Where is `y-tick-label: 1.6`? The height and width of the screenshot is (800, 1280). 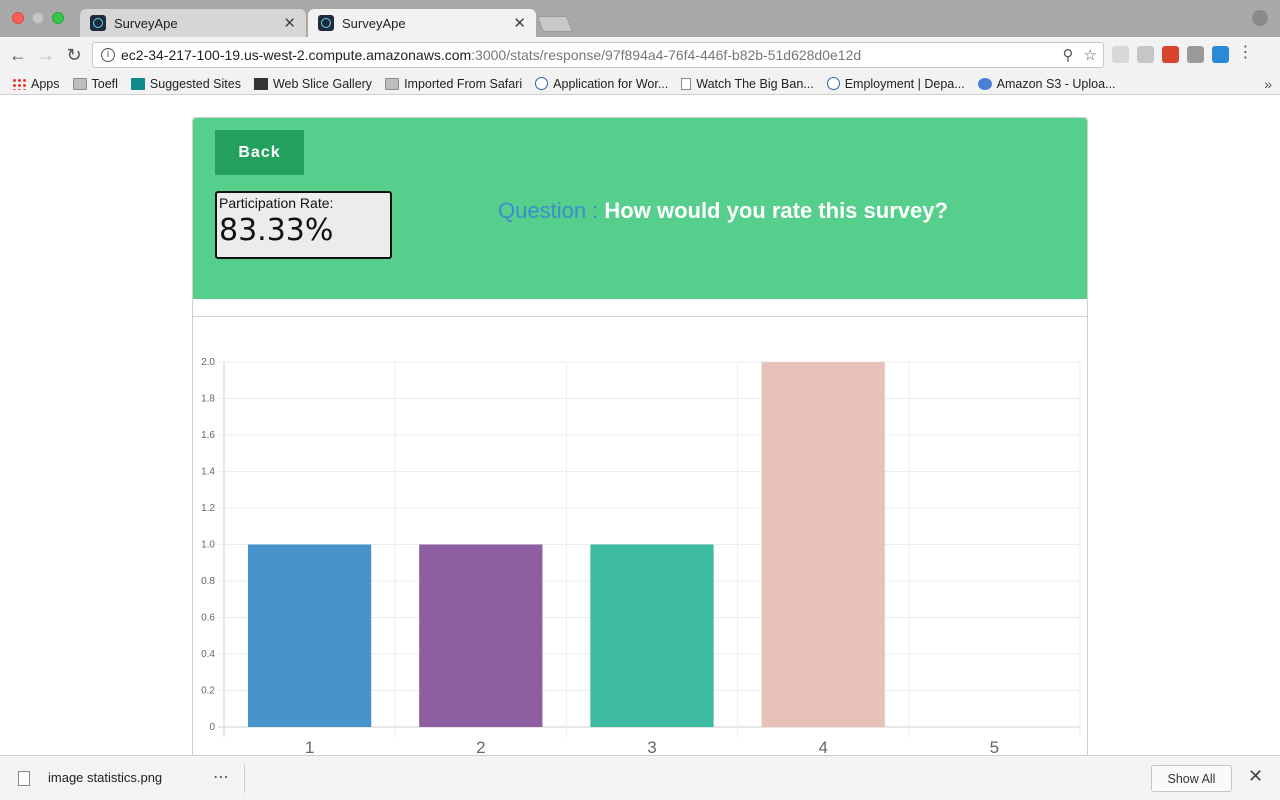
y-tick-label: 1.6 is located at coordinates (208, 435).